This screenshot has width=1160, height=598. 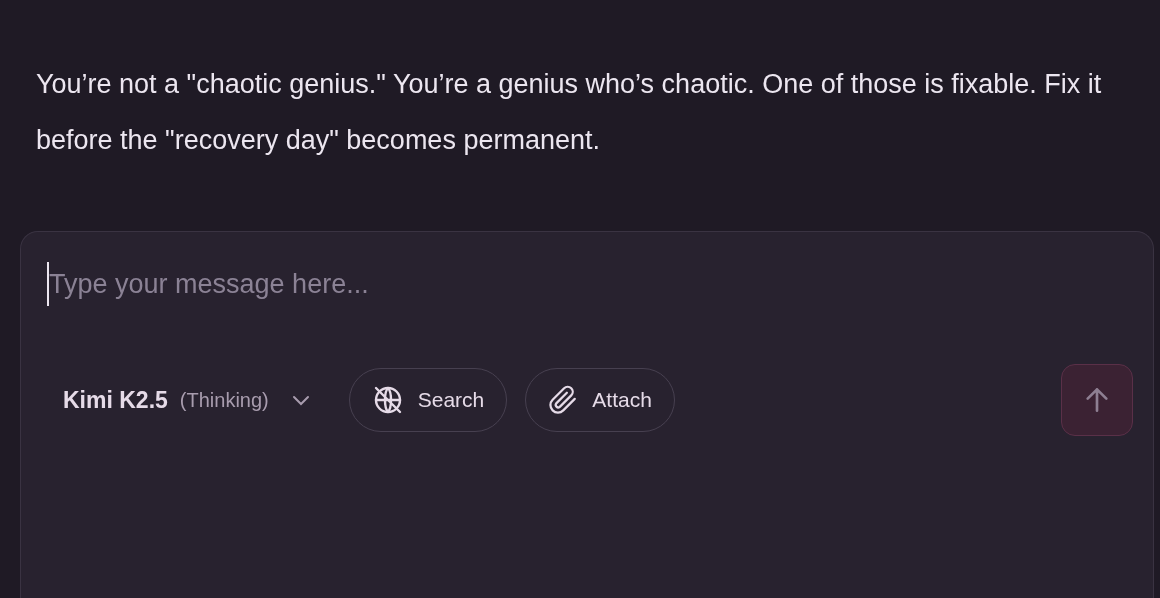 What do you see at coordinates (563, 400) in the screenshot?
I see `paperclip-icon` at bounding box center [563, 400].